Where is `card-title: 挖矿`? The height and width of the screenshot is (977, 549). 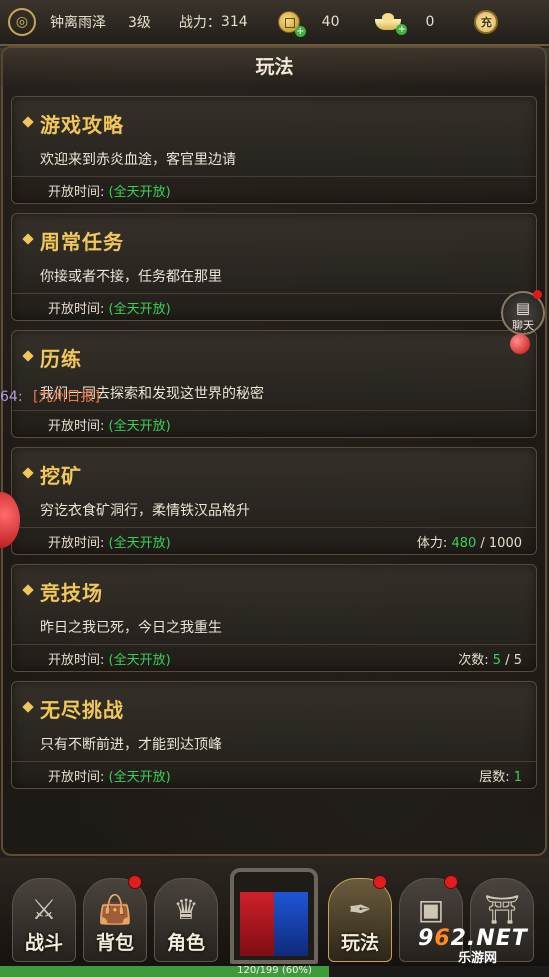
card-title: 挖矿 is located at coordinates (61, 476).